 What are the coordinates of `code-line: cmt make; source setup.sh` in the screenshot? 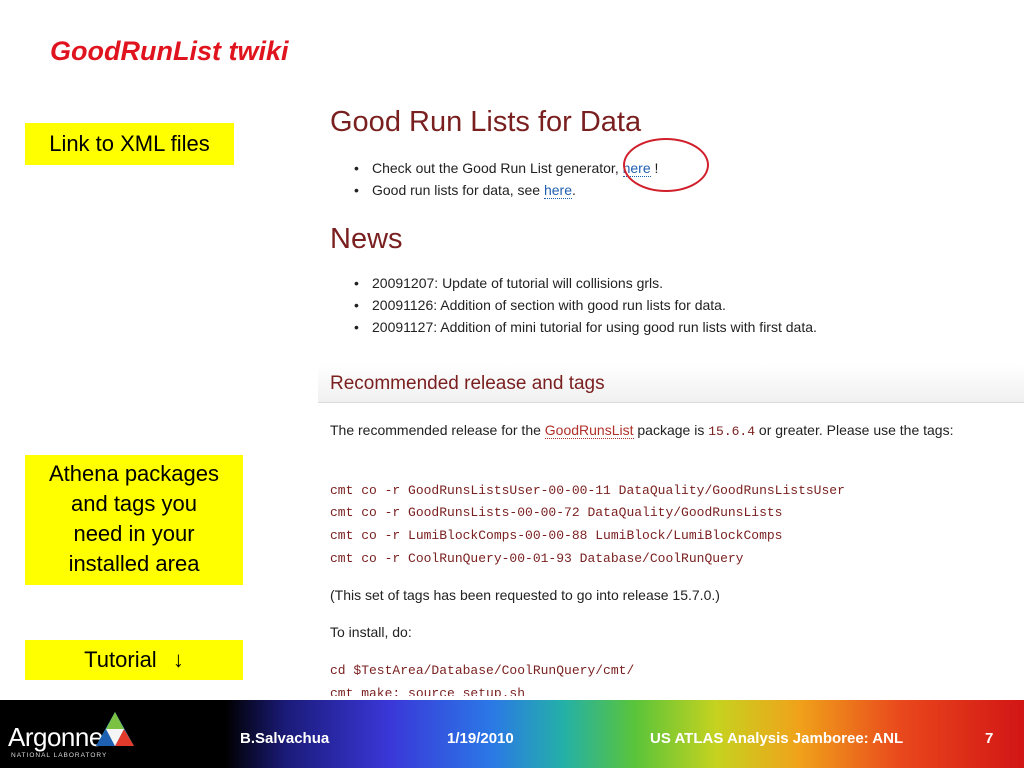 It's located at (428, 691).